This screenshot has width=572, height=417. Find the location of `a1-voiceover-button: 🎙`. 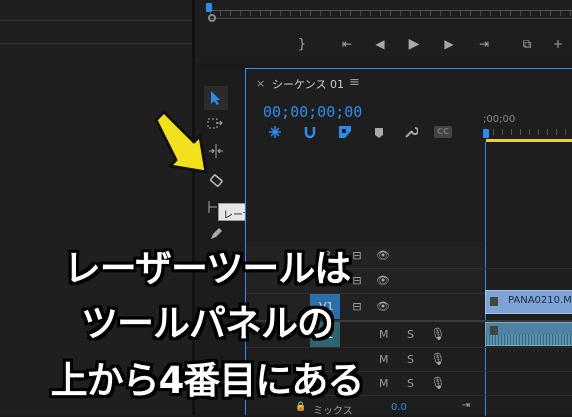

a1-voiceover-button: 🎙 is located at coordinates (438, 334).